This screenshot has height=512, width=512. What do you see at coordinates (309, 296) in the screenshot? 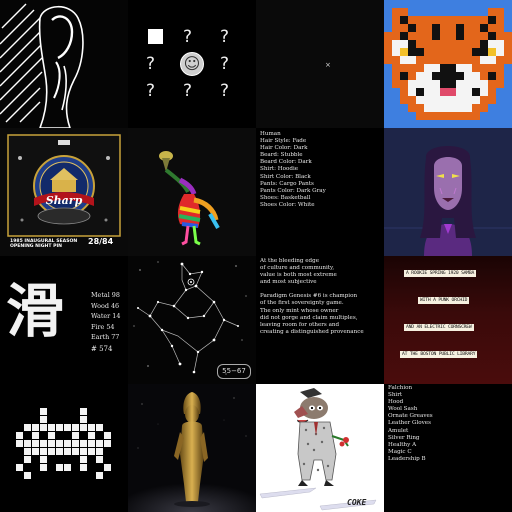
I see `paradigm-line: Paradigm Genesis #6 is champion` at bounding box center [309, 296].